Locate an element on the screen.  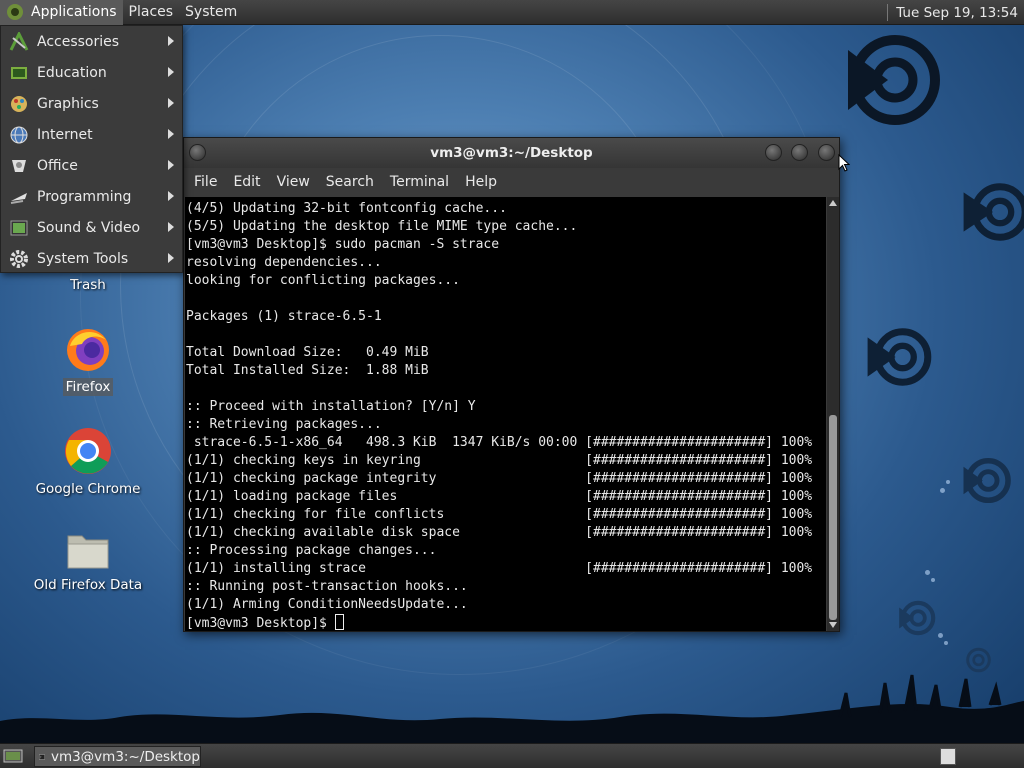
gnome-foot-icon is located at coordinates (15, 12).